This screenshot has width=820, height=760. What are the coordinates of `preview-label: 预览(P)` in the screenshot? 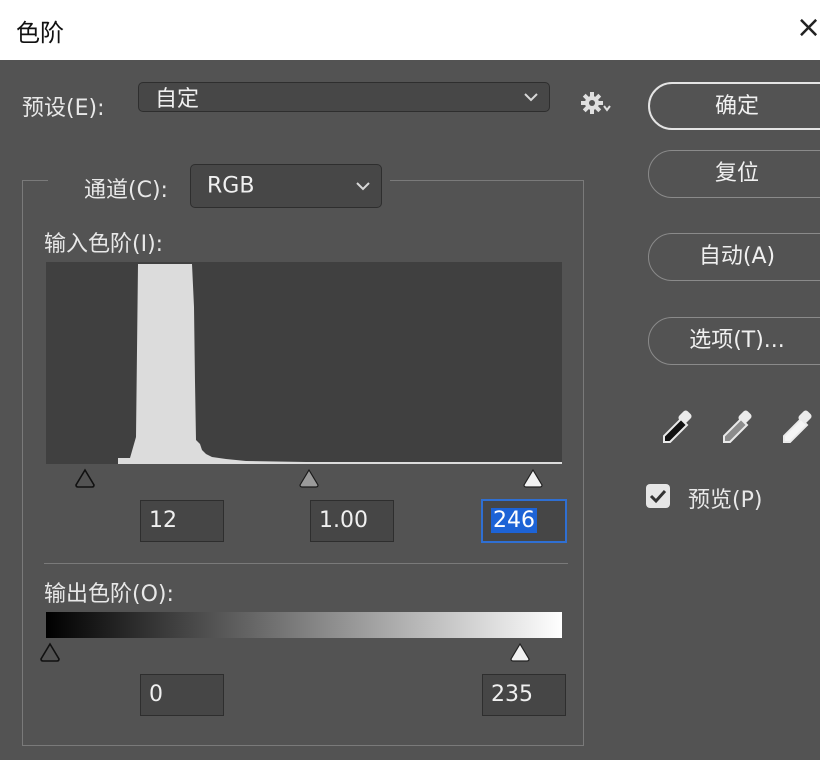 It's located at (725, 500).